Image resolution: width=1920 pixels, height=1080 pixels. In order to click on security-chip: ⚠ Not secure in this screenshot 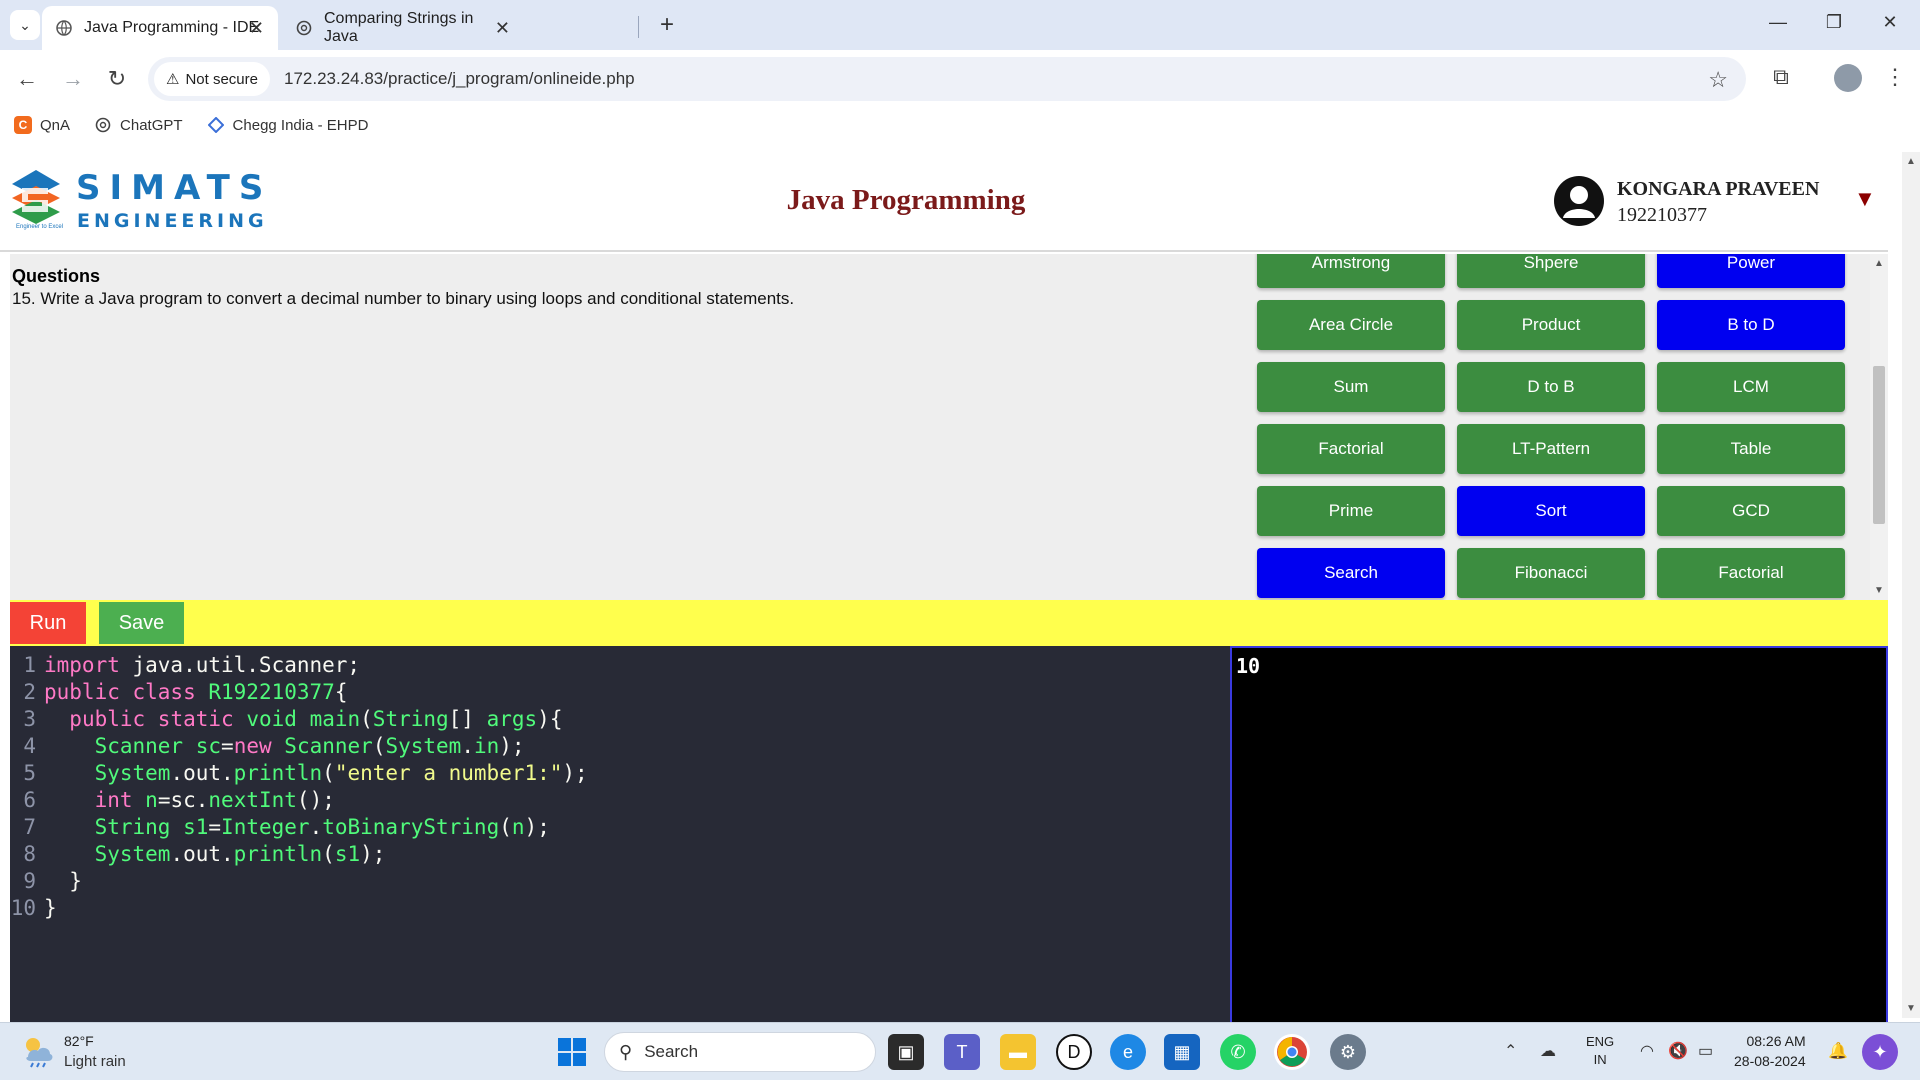, I will do `click(212, 79)`.